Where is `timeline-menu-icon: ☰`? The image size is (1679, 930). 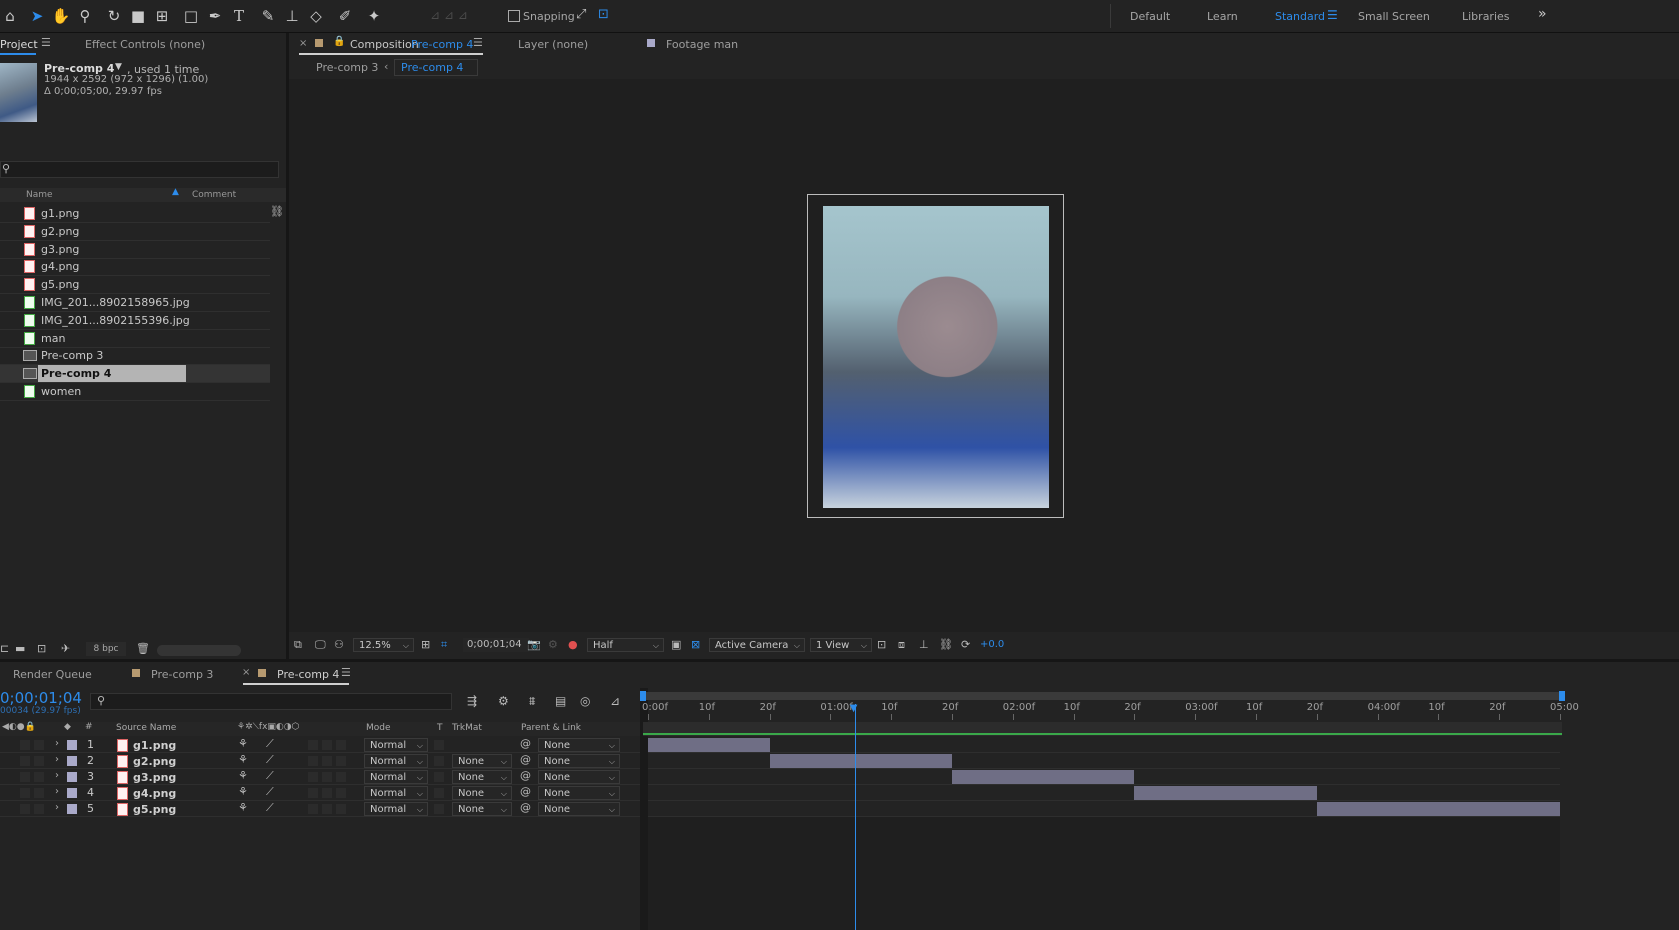
timeline-menu-icon: ☰ is located at coordinates (346, 672).